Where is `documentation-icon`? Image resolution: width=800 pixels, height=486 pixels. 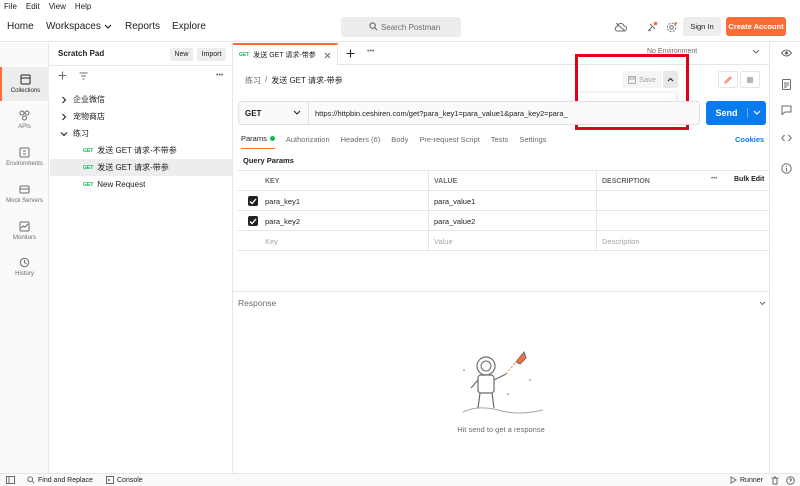
documentation-icon is located at coordinates (750, 79).